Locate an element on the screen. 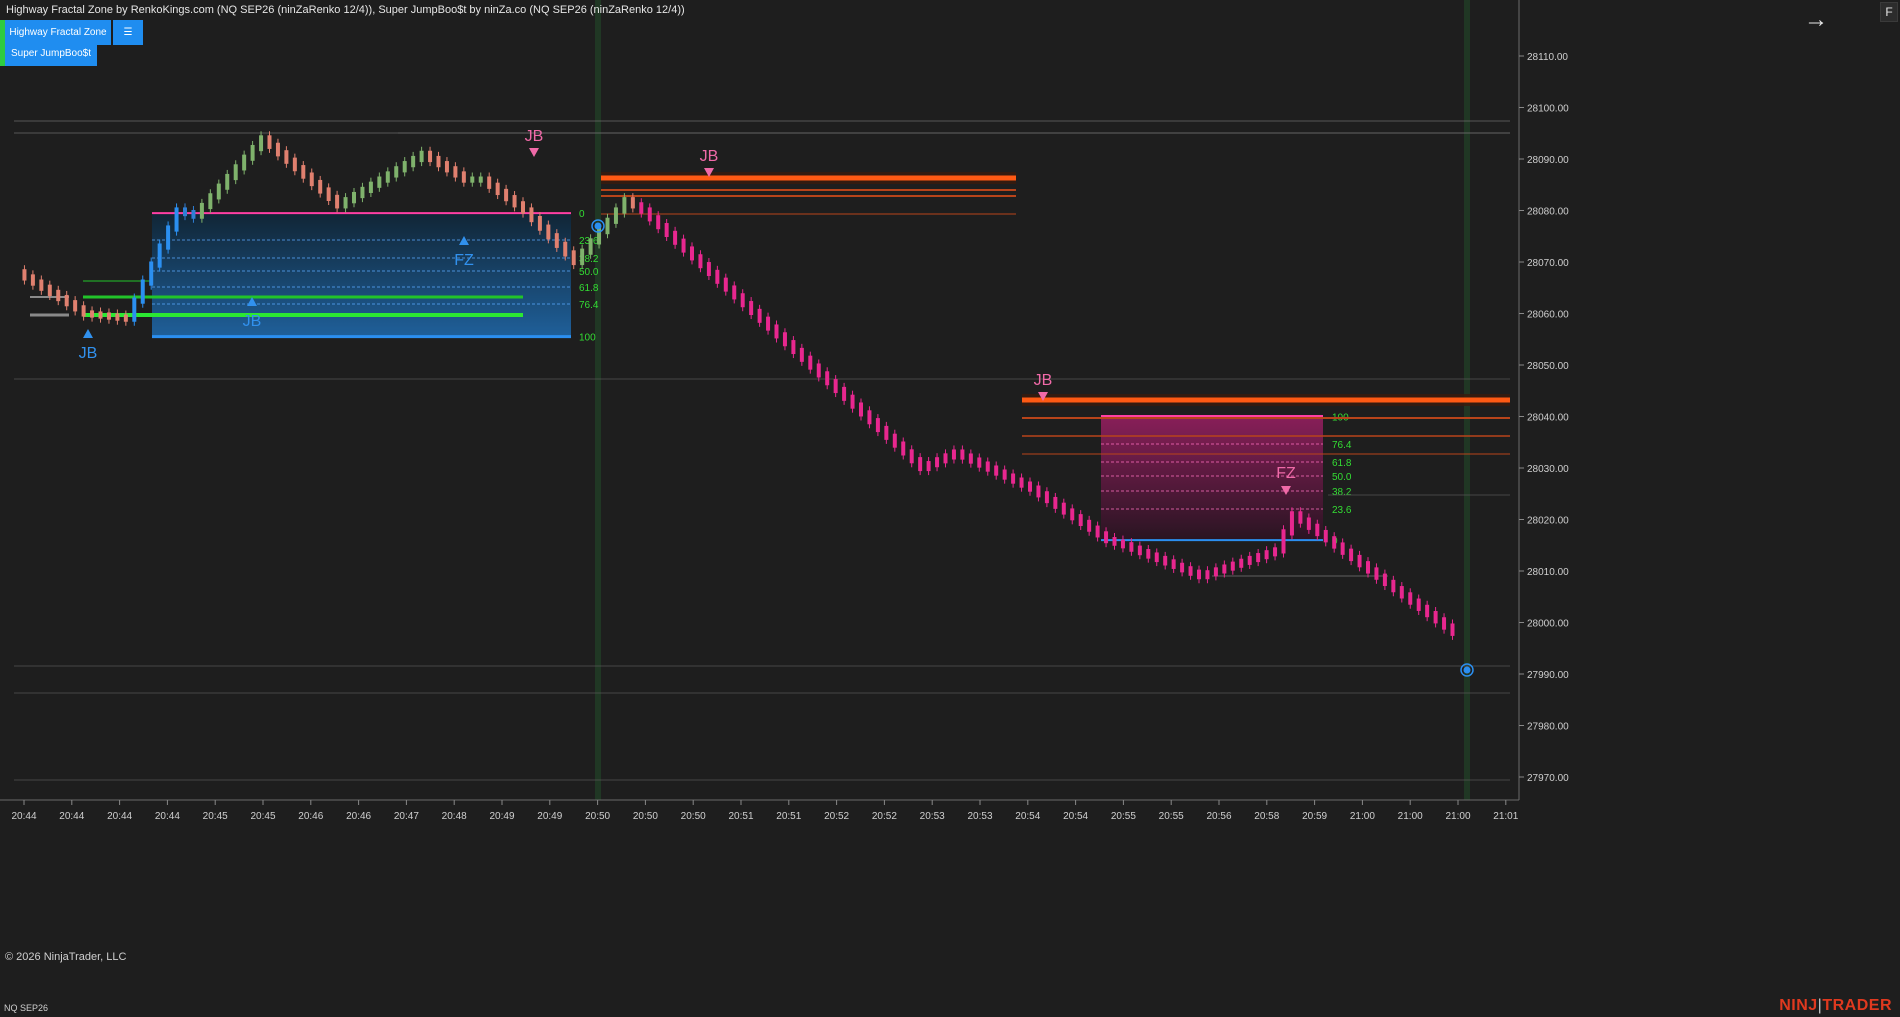  bull-fib-label: 0 is located at coordinates (582, 214).